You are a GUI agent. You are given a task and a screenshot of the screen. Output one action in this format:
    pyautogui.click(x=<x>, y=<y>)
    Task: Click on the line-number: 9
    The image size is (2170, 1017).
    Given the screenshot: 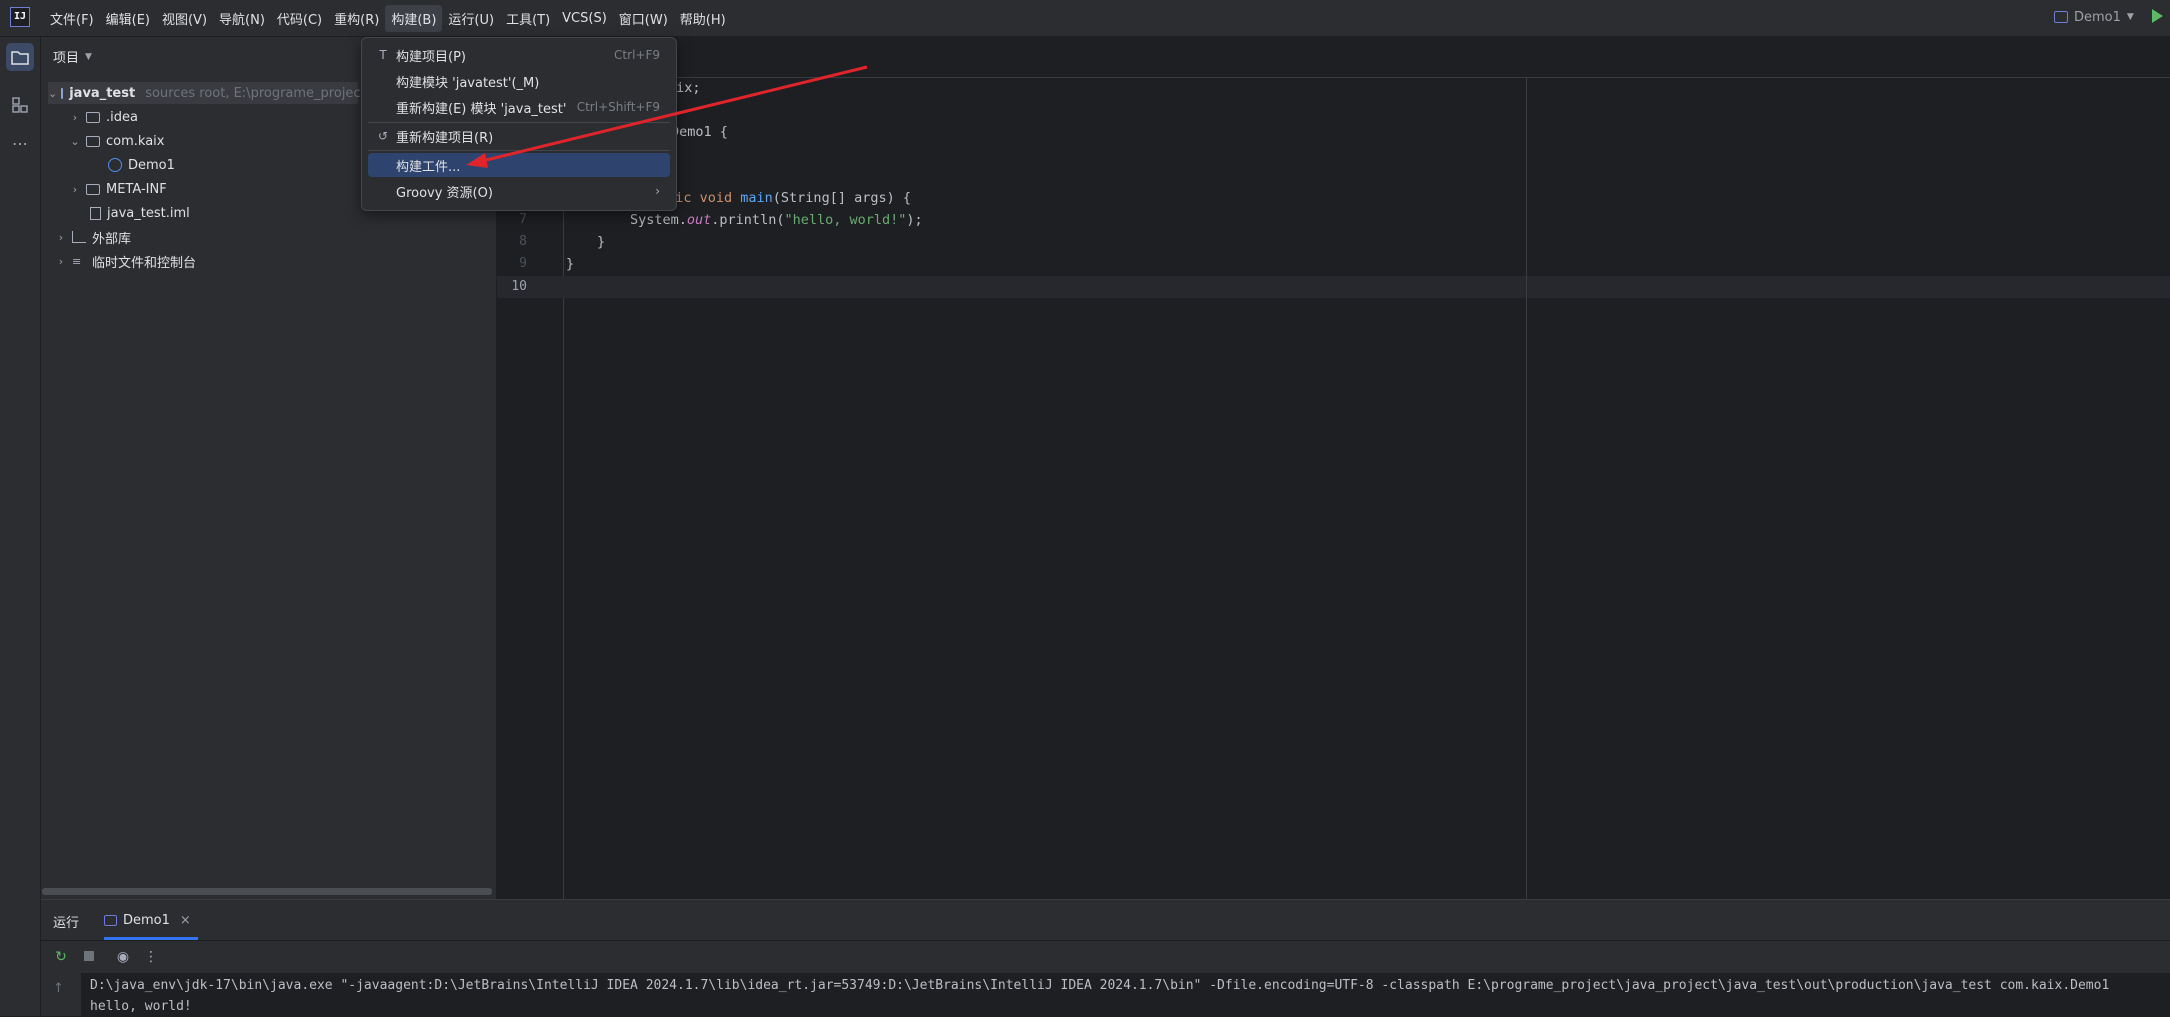 What is the action you would take?
    pyautogui.click(x=523, y=263)
    